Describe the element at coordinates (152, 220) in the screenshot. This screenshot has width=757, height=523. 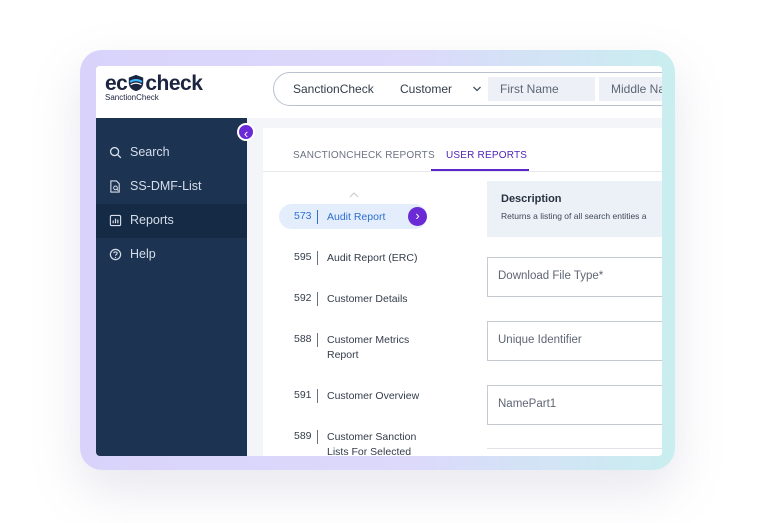
I see `sidebar-item-label: Reports` at that location.